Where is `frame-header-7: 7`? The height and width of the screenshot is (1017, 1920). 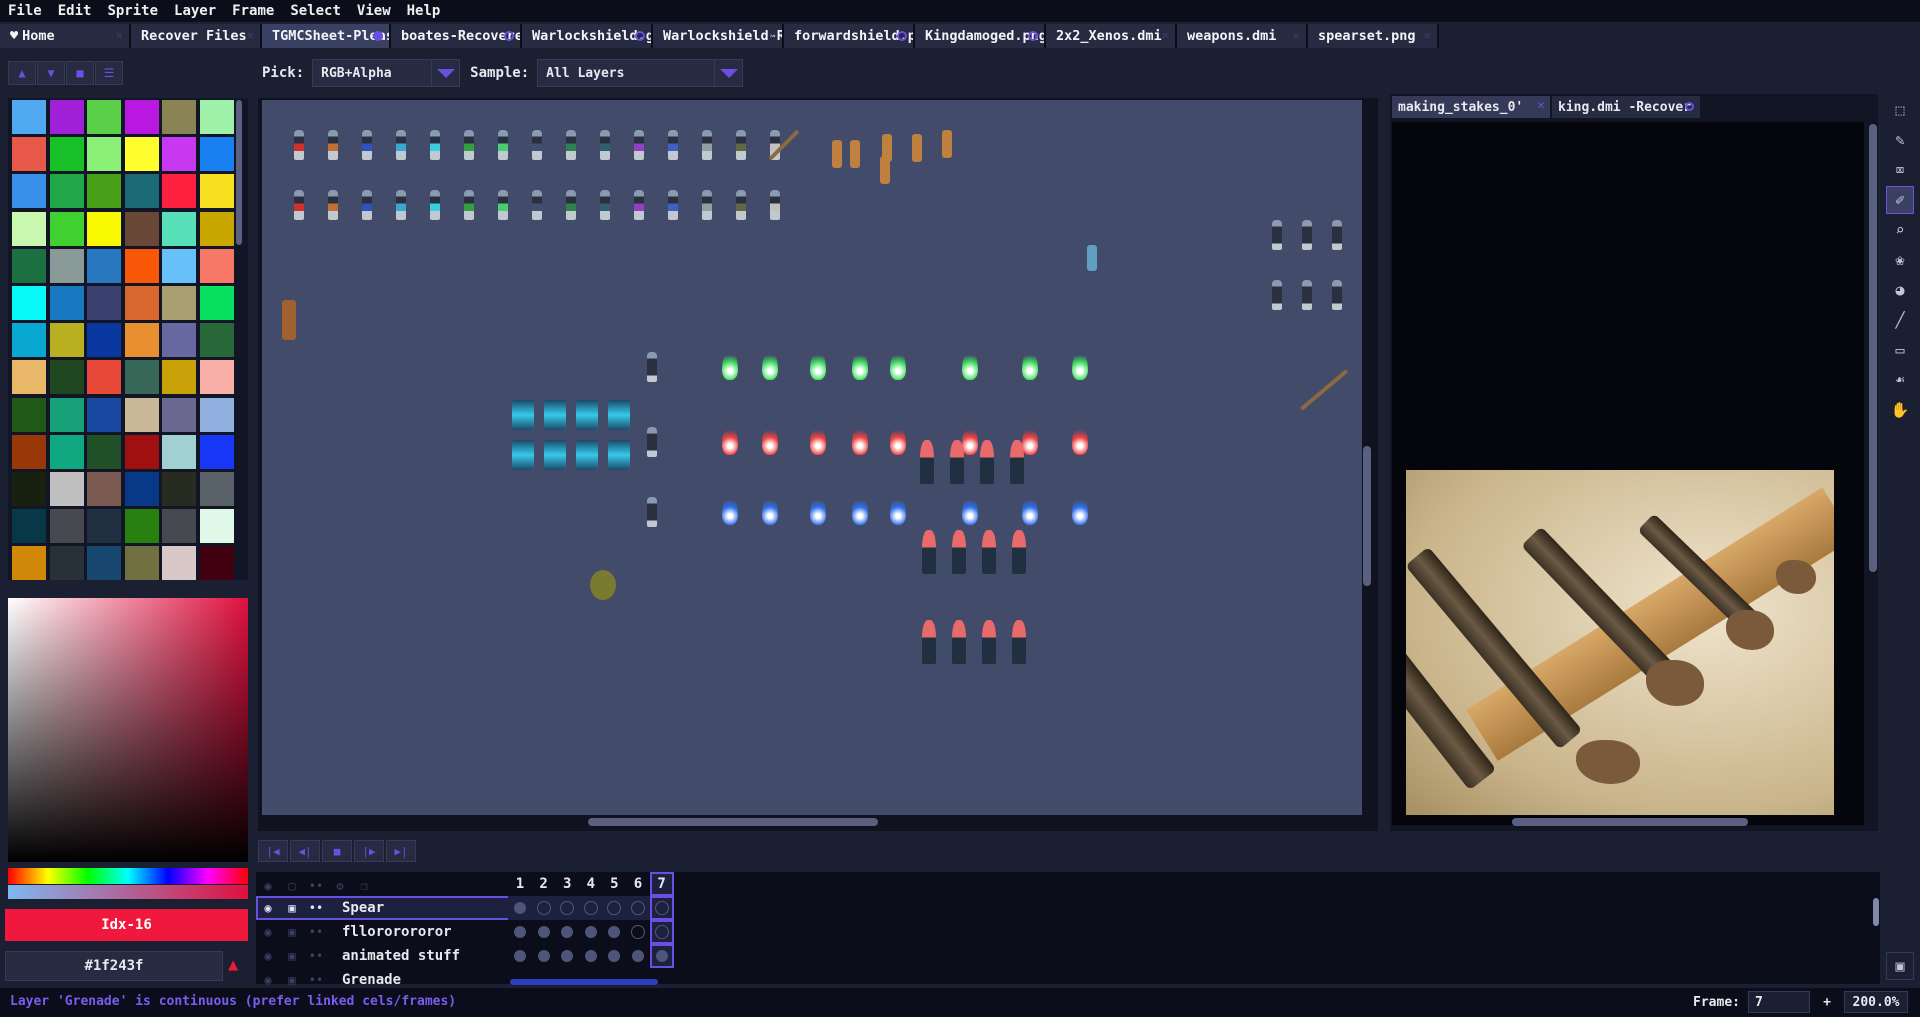
frame-header-7: 7 is located at coordinates (661, 884).